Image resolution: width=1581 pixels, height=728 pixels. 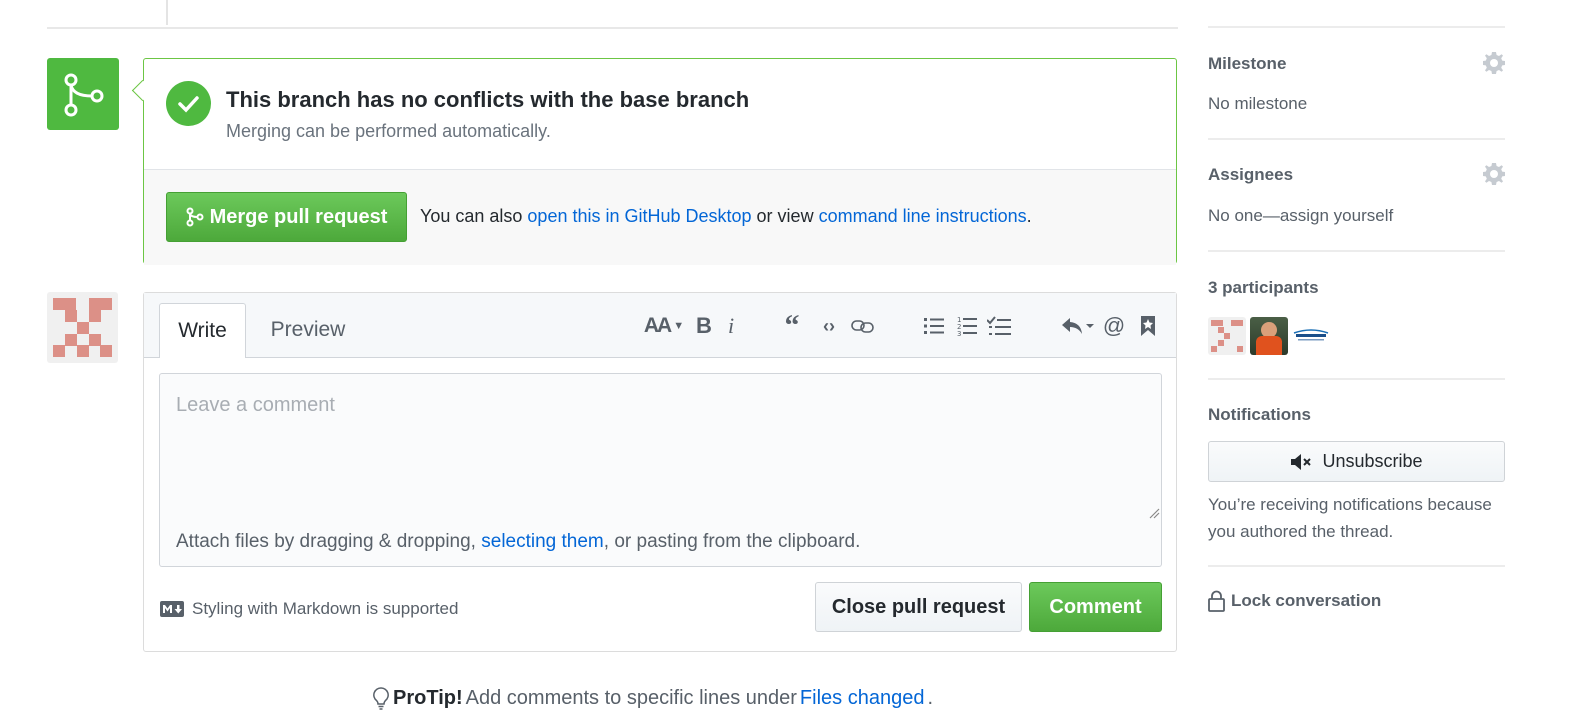 What do you see at coordinates (542, 541) in the screenshot?
I see `select-files-link: selecting them` at bounding box center [542, 541].